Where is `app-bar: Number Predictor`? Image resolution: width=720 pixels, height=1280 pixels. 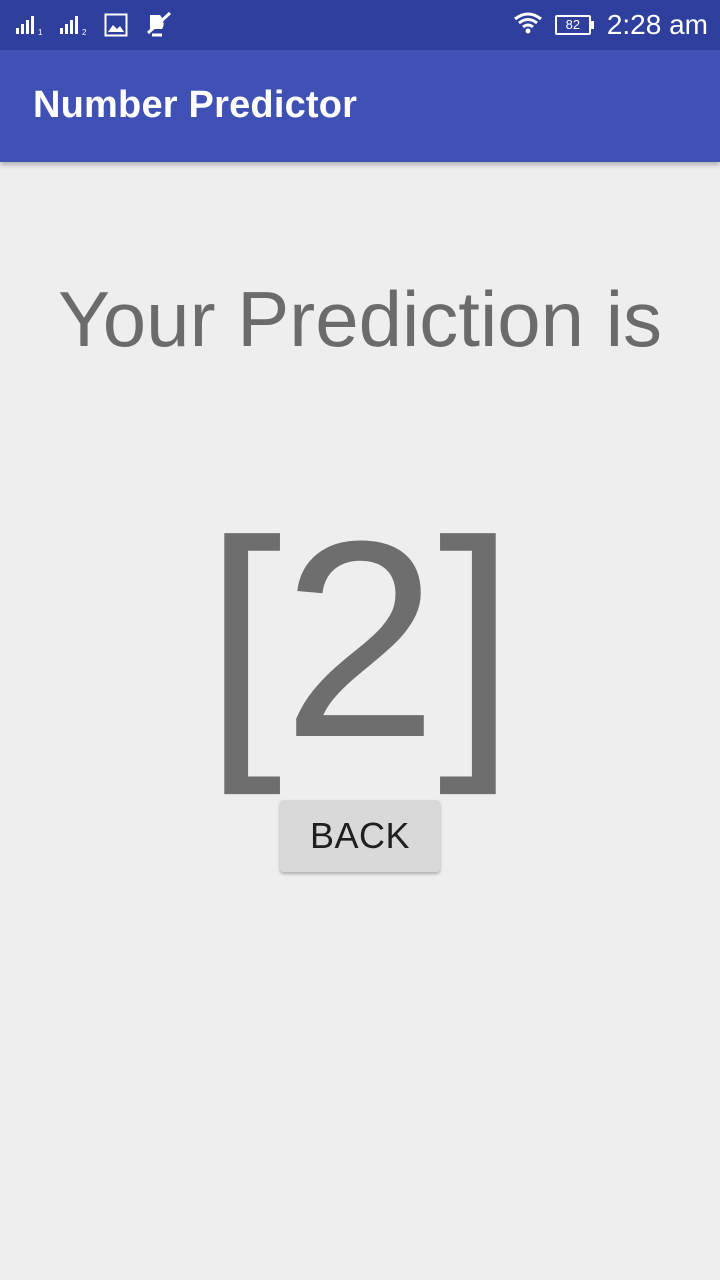 app-bar: Number Predictor is located at coordinates (360, 106).